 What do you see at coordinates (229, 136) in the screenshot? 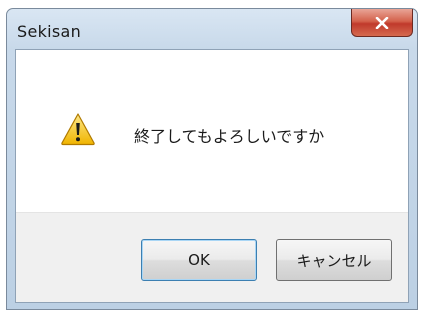
I see `message-text: 終了してもよろしいですか` at bounding box center [229, 136].